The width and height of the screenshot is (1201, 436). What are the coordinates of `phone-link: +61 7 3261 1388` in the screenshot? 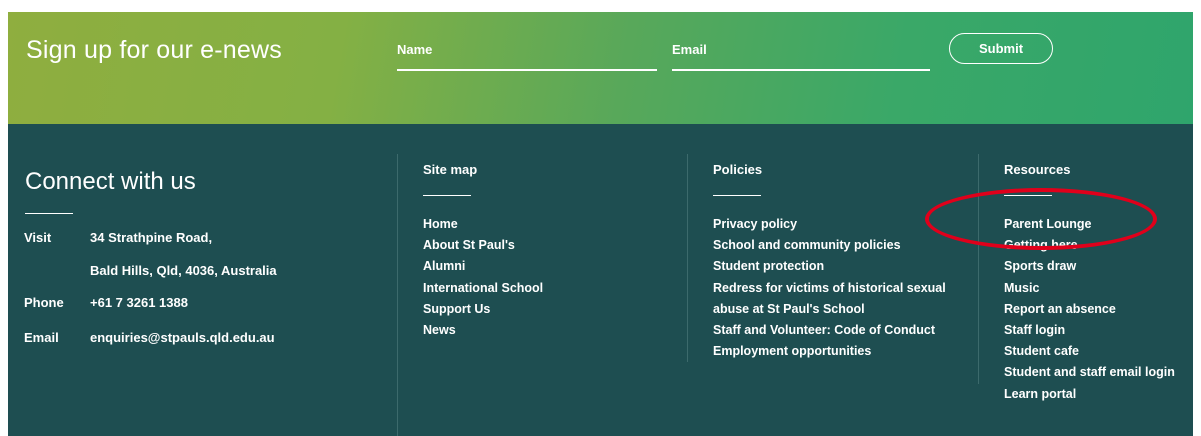 It's located at (139, 302).